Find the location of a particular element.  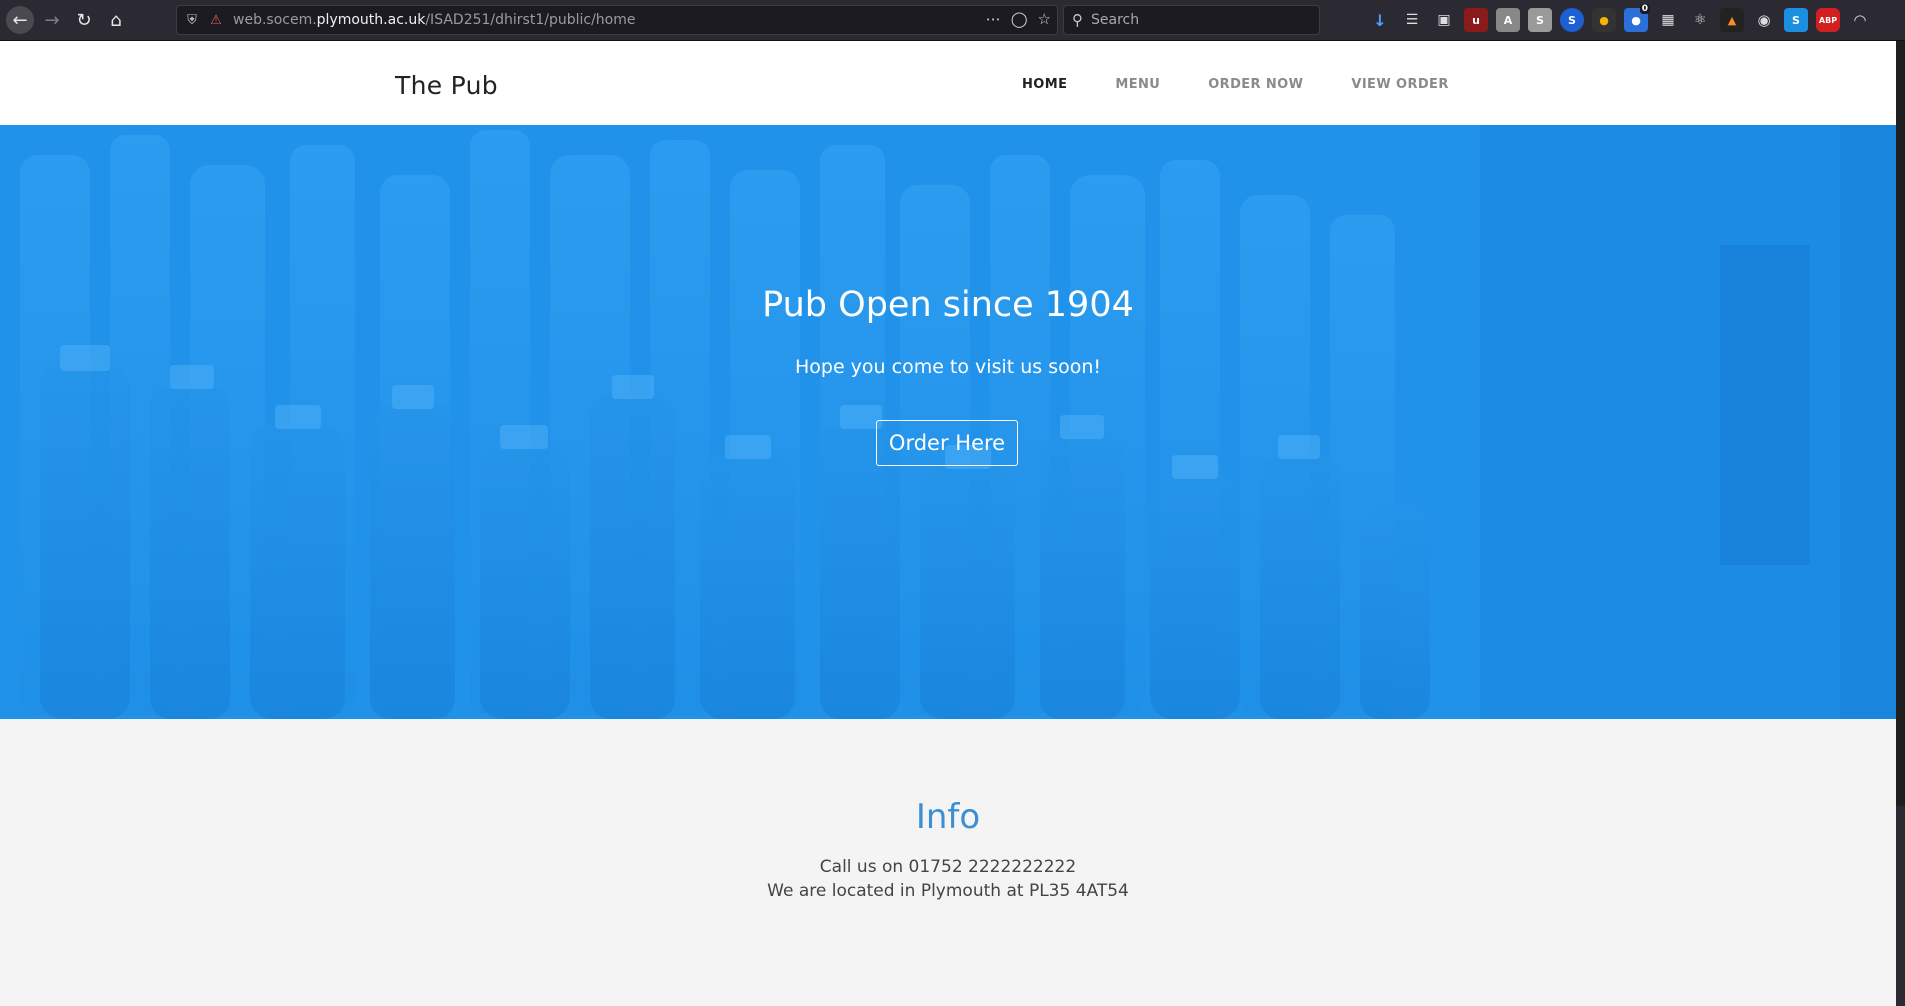

ublock-icon: u is located at coordinates (1476, 20).